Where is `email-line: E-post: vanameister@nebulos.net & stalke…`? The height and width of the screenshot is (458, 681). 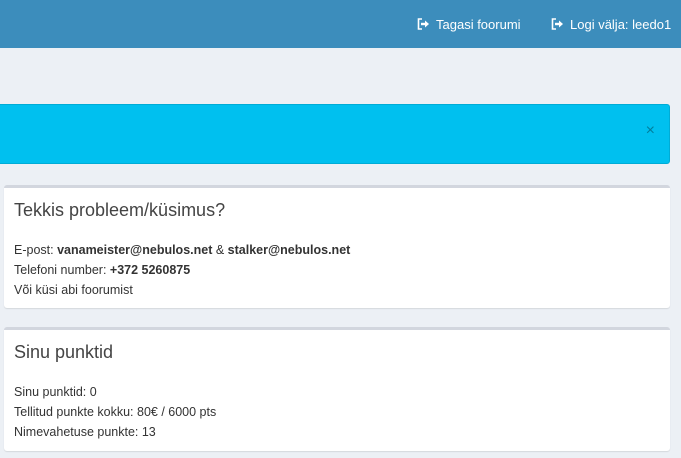
email-line: E-post: vanameister@nebulos.net & stalke… is located at coordinates (182, 250).